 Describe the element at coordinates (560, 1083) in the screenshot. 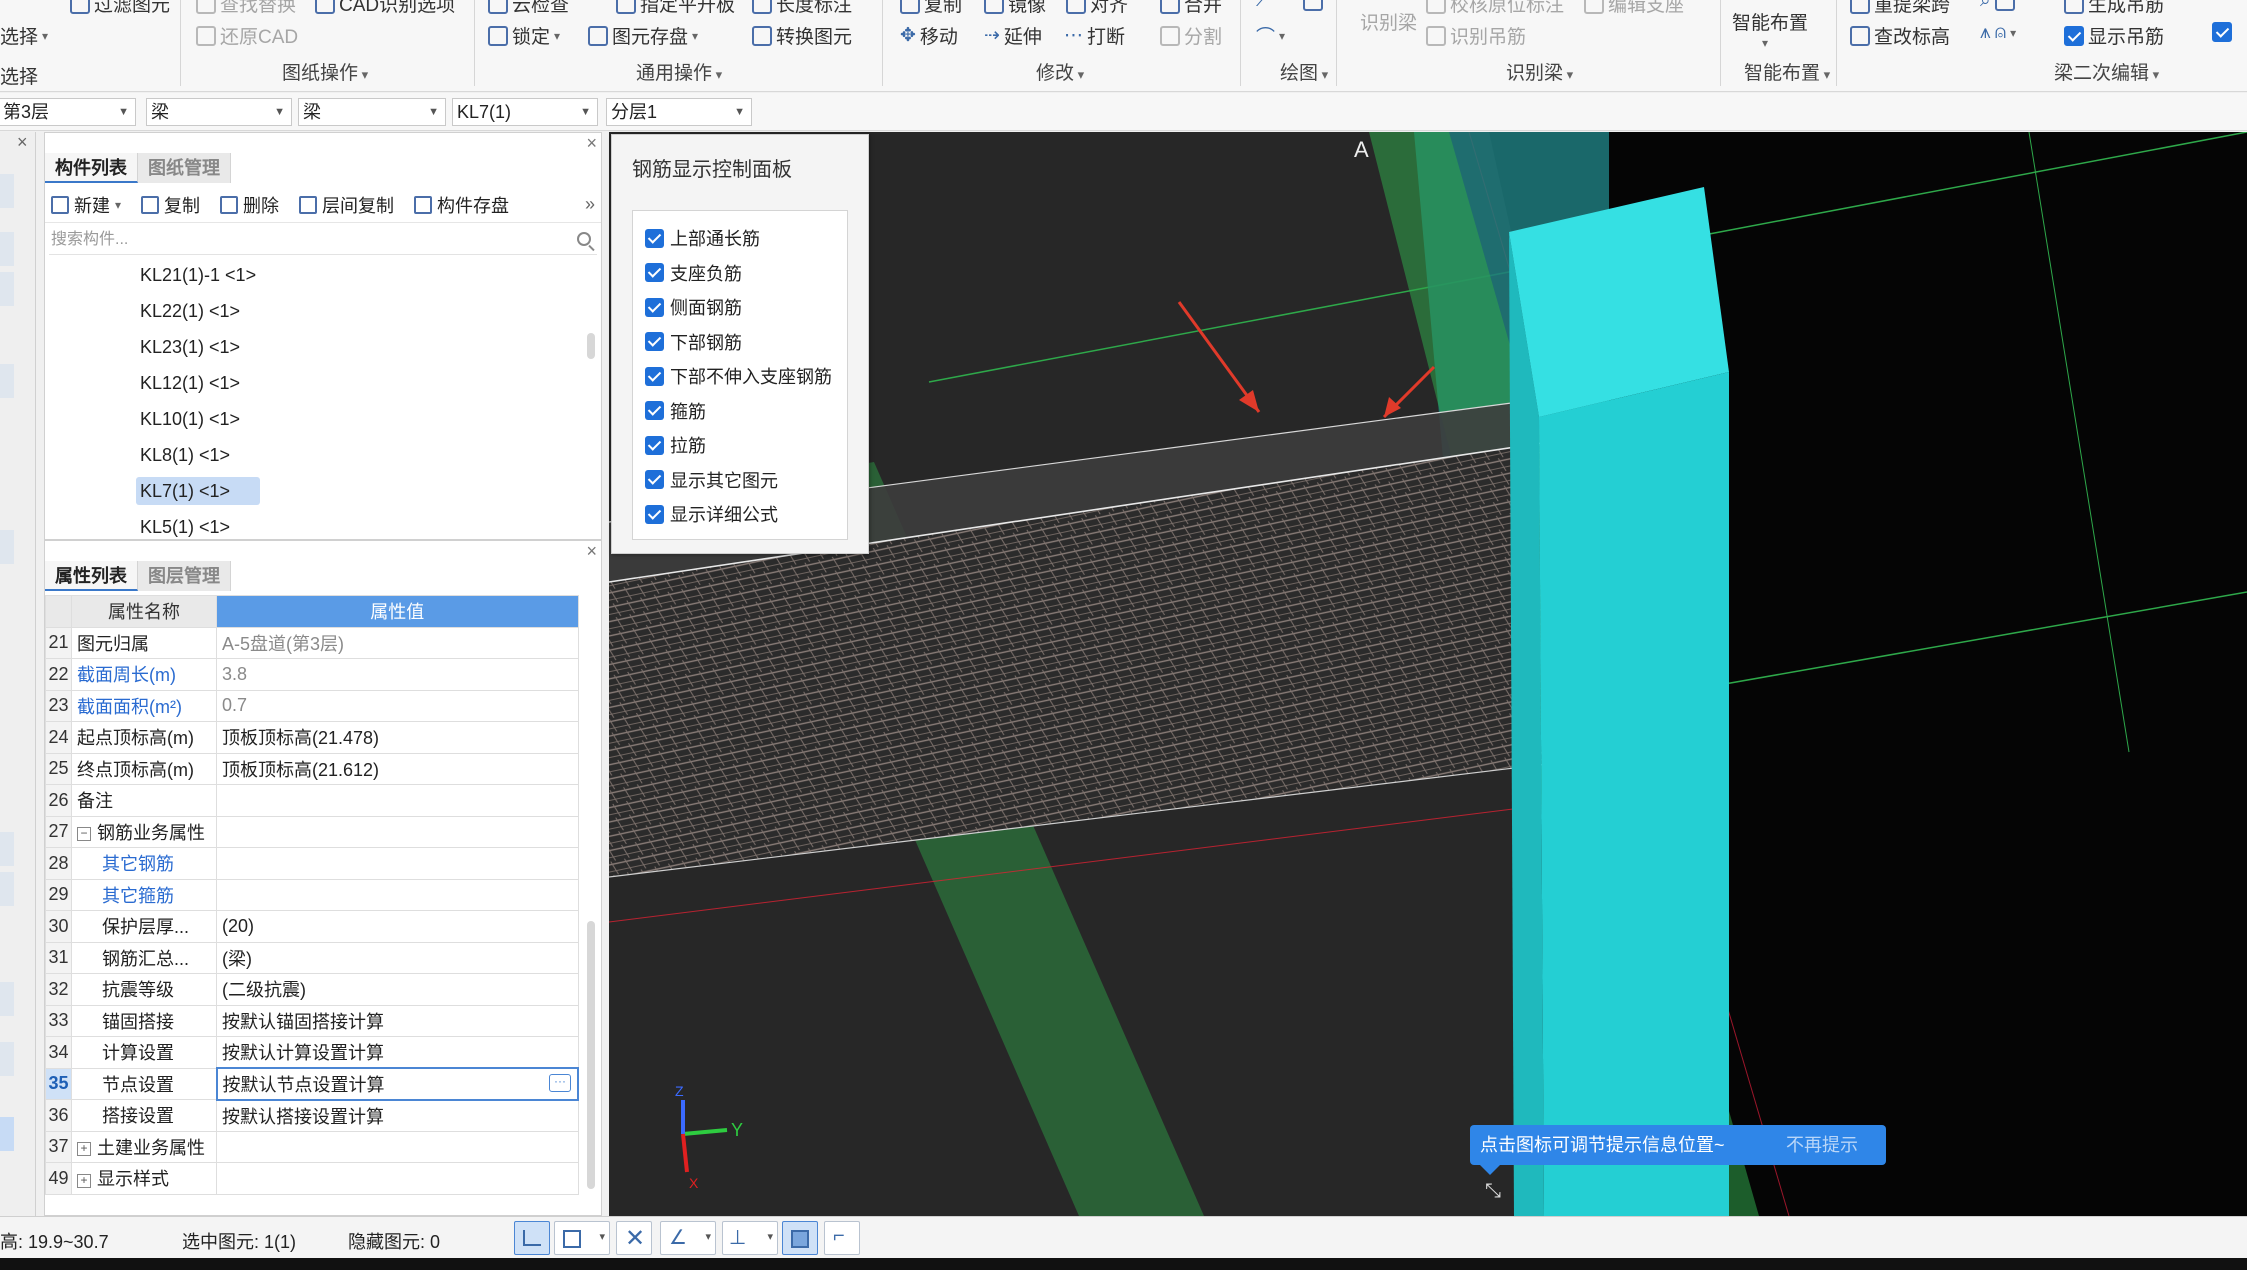

I see `more-icon: ···` at that location.